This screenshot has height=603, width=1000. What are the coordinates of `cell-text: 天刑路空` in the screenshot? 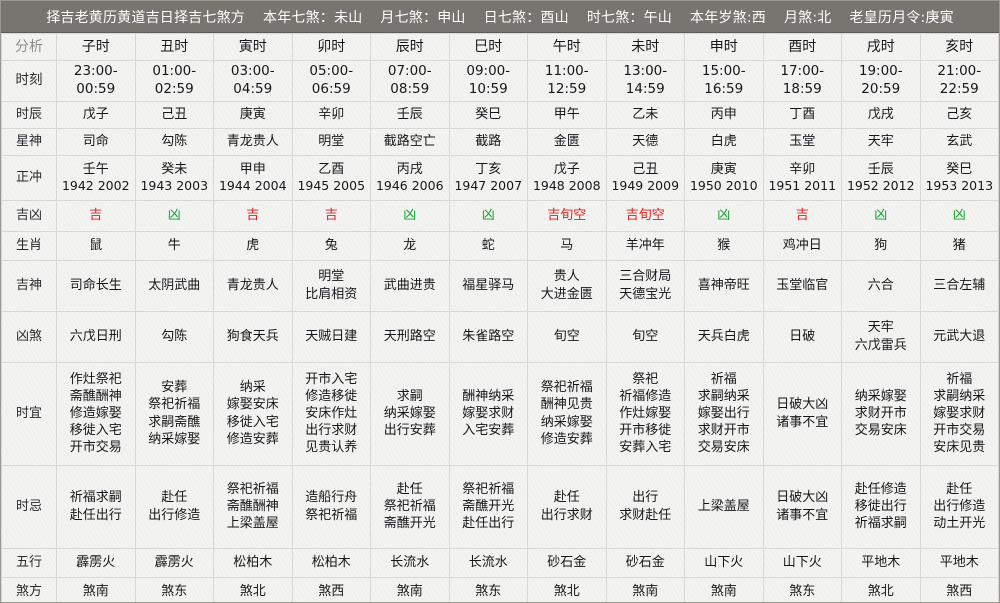 It's located at (409, 337).